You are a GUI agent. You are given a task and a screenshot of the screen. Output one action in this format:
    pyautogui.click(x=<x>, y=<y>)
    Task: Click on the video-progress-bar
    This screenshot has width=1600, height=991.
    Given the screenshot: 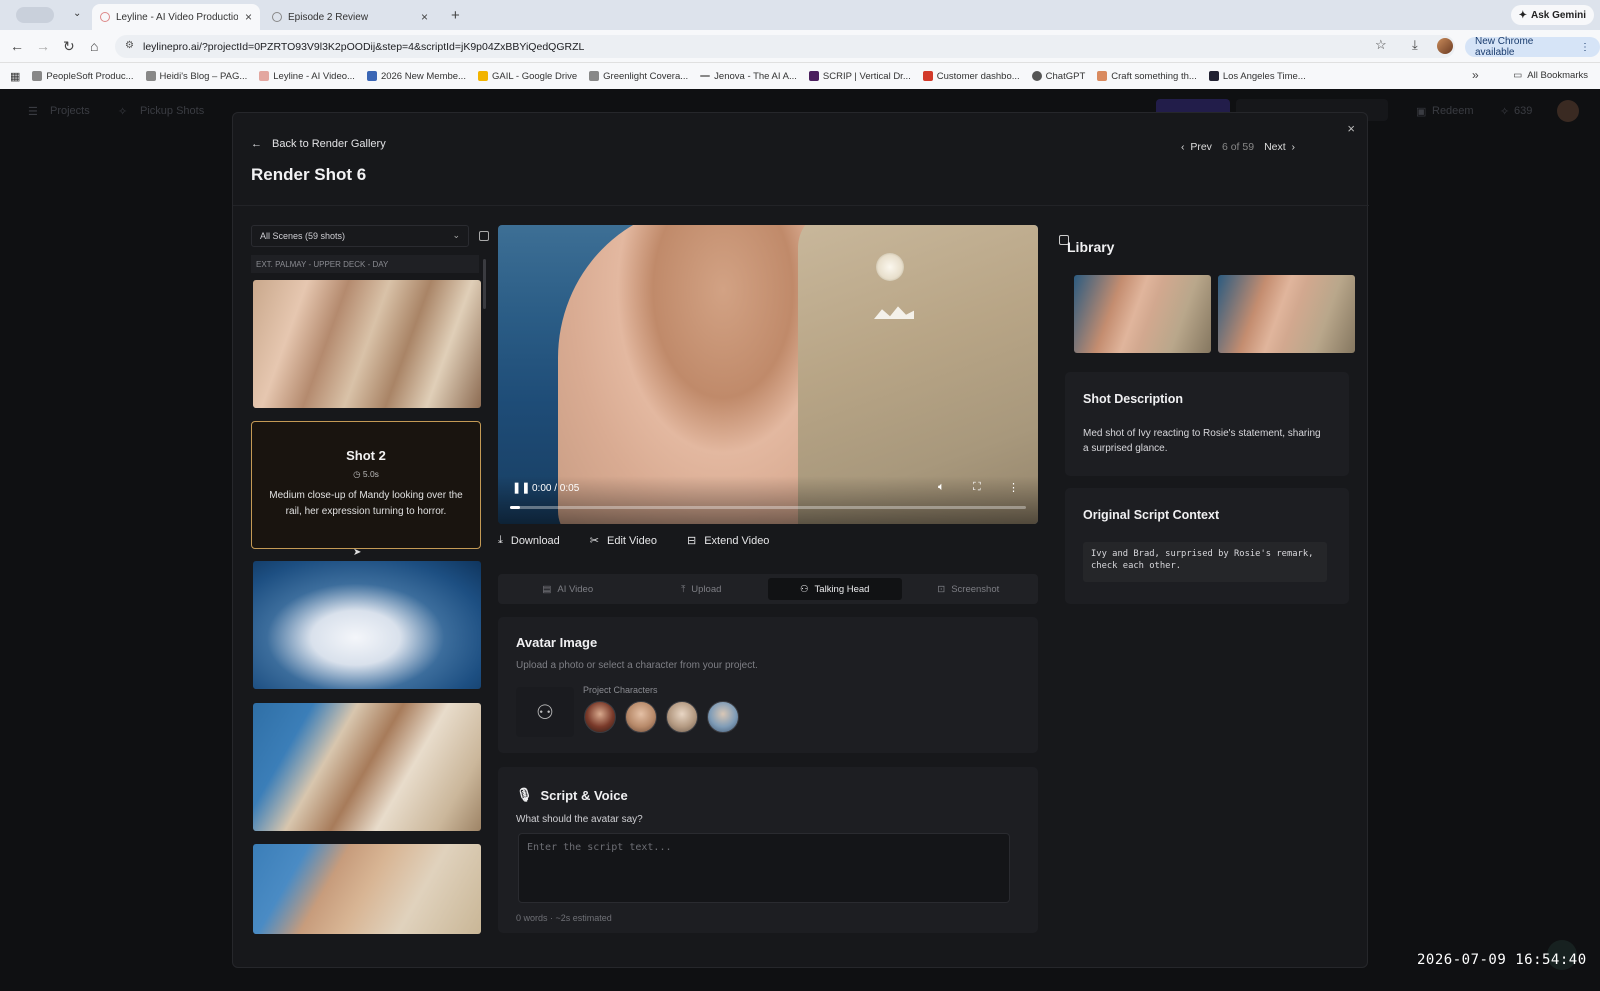 What is the action you would take?
    pyautogui.click(x=768, y=507)
    